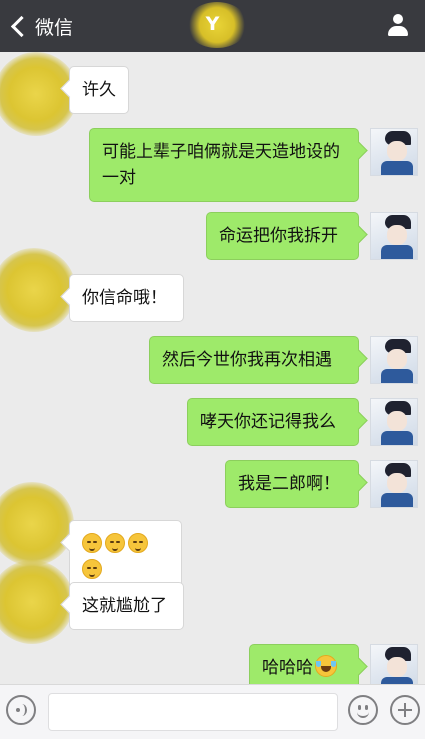 This screenshot has height=739, width=425. I want to click on plus-icon, so click(405, 710).